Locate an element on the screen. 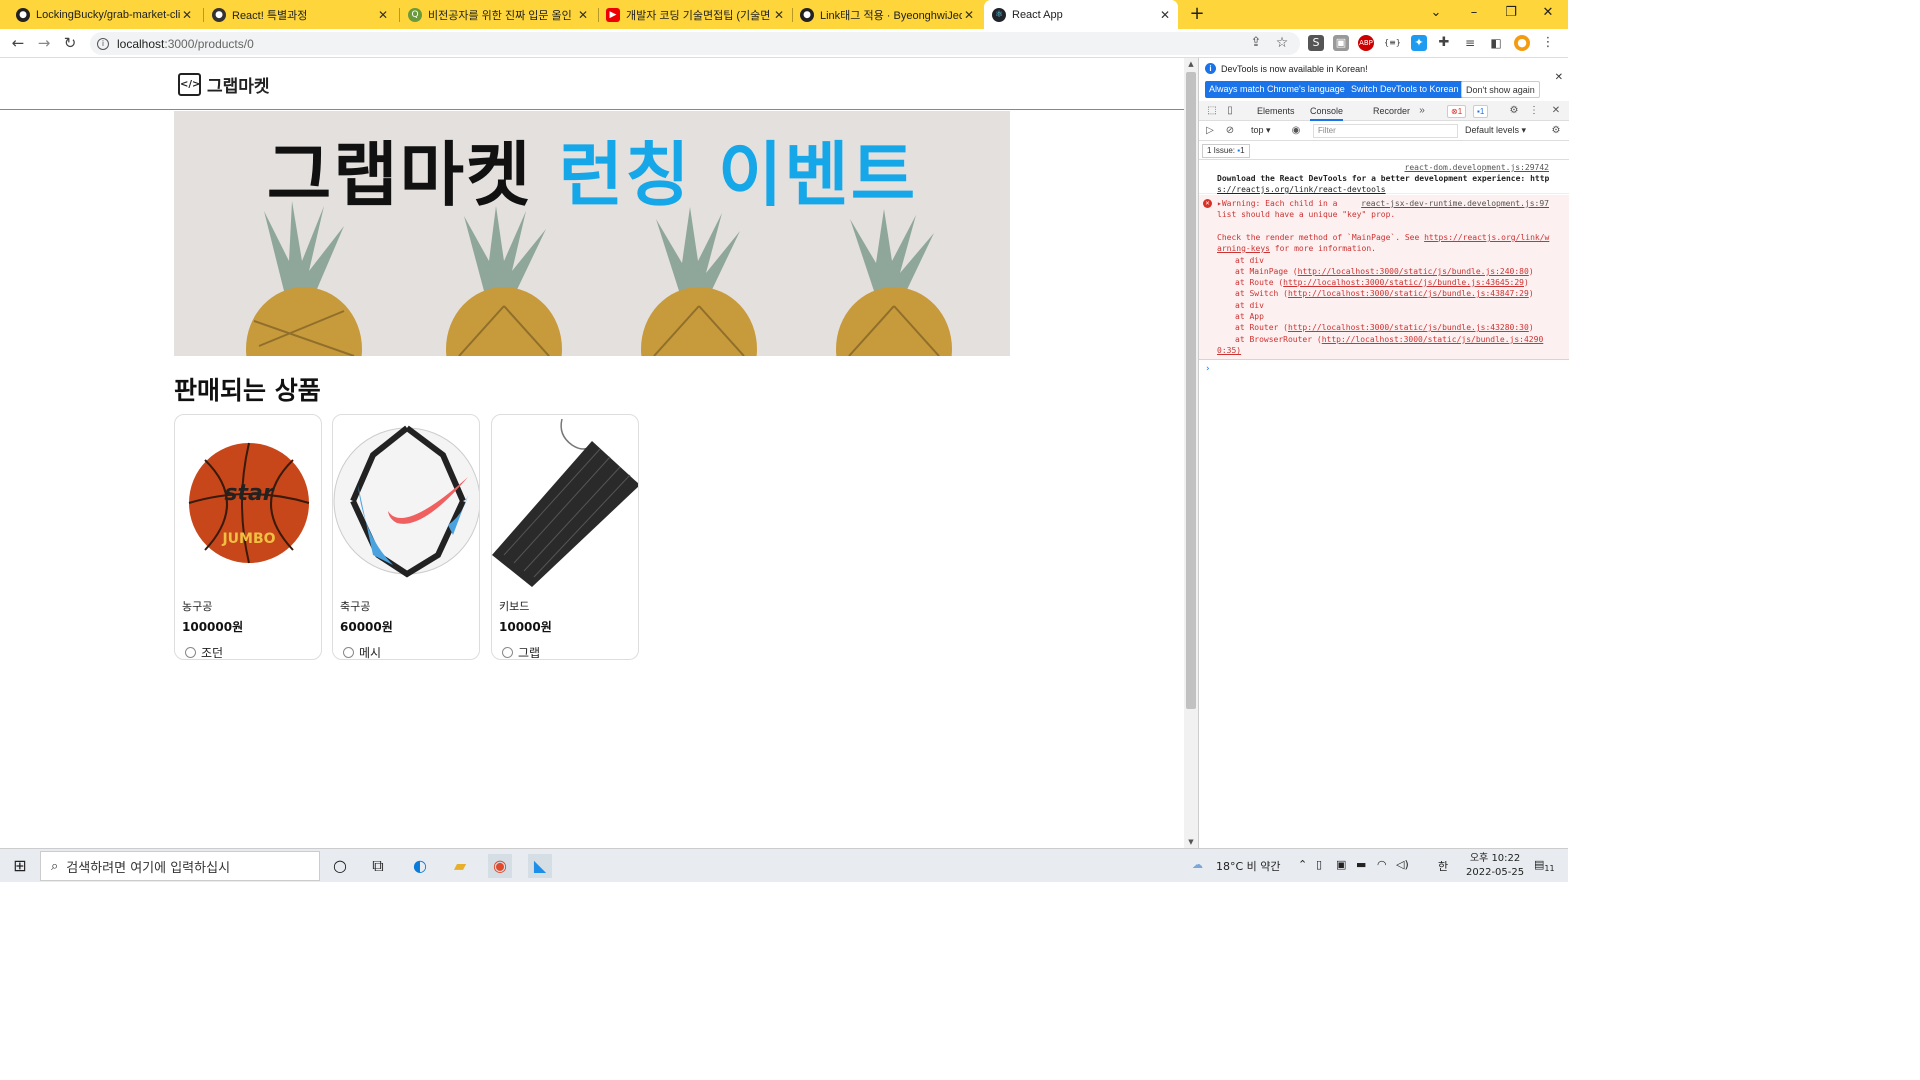  cortana-icon: ○ is located at coordinates (340, 866).